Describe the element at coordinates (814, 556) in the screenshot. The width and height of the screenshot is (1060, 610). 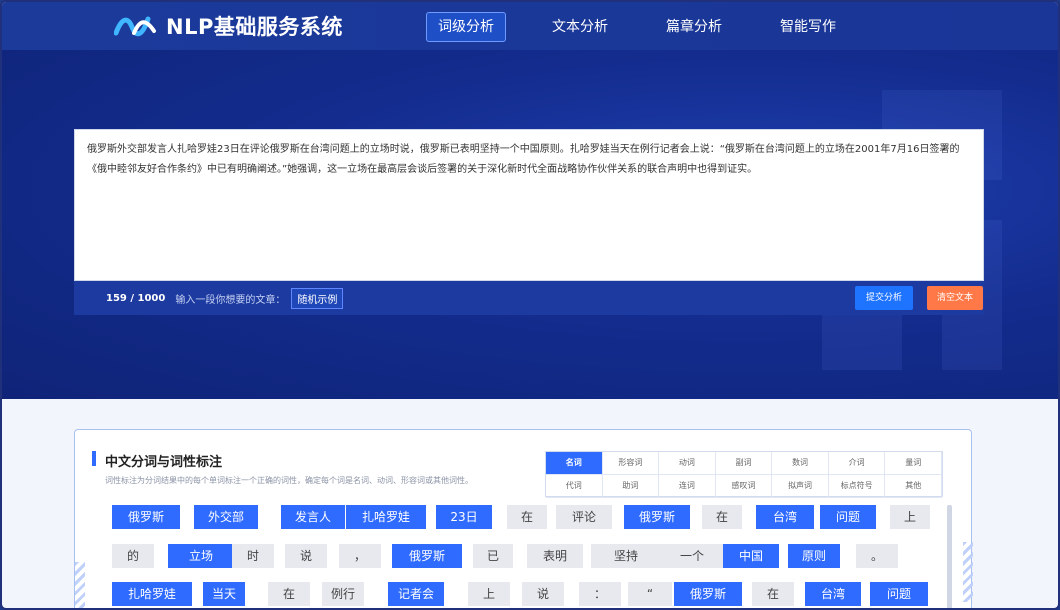
I see `token-chip: 原则` at that location.